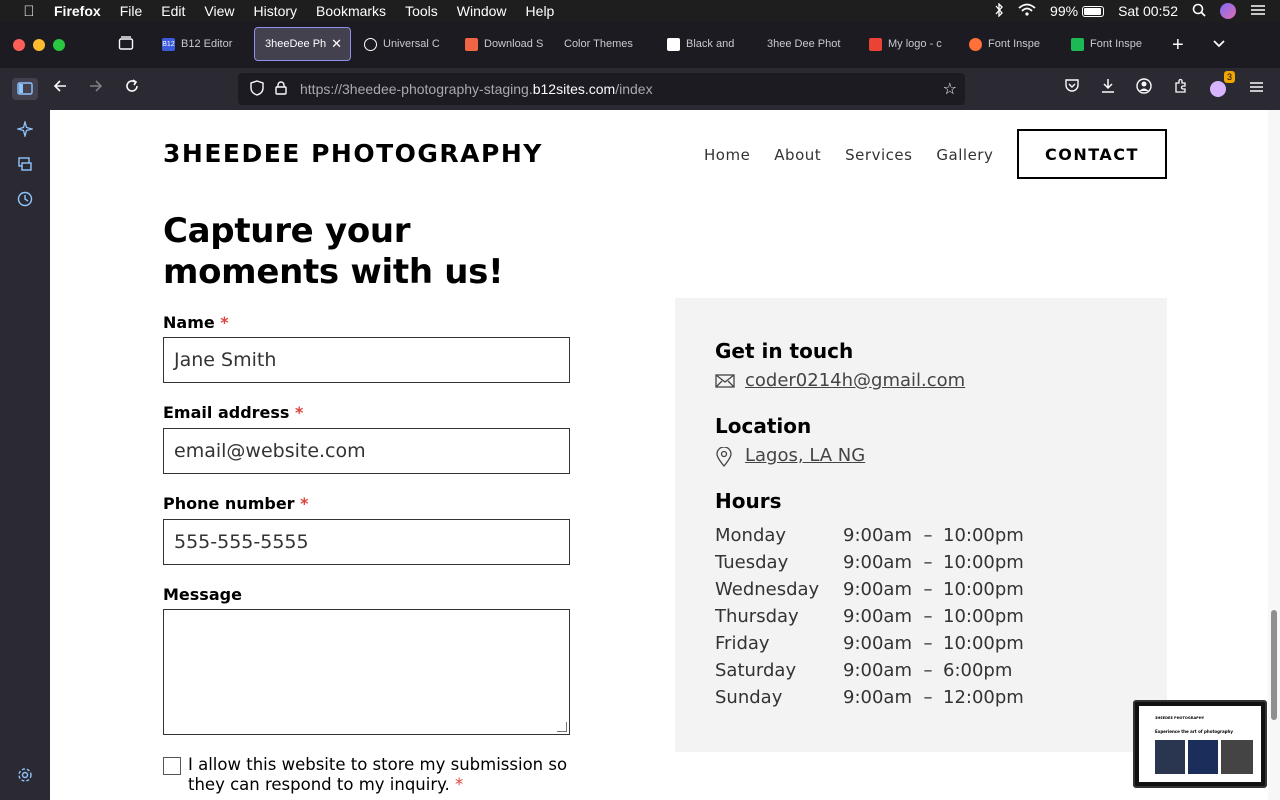 This screenshot has width=1280, height=800. Describe the element at coordinates (1178, 45) in the screenshot. I see `new-tab-icon: +` at that location.